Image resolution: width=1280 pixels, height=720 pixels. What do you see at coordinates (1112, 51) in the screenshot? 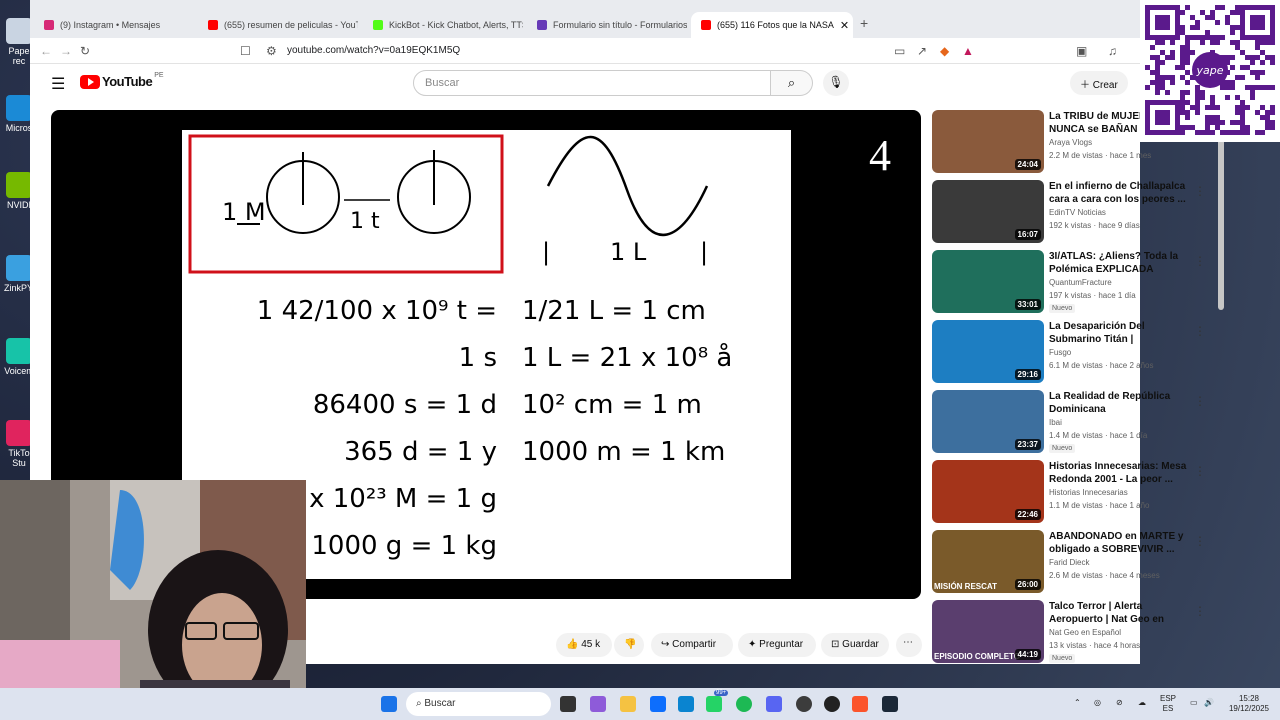
I see `media-icon: ♫` at bounding box center [1112, 51].